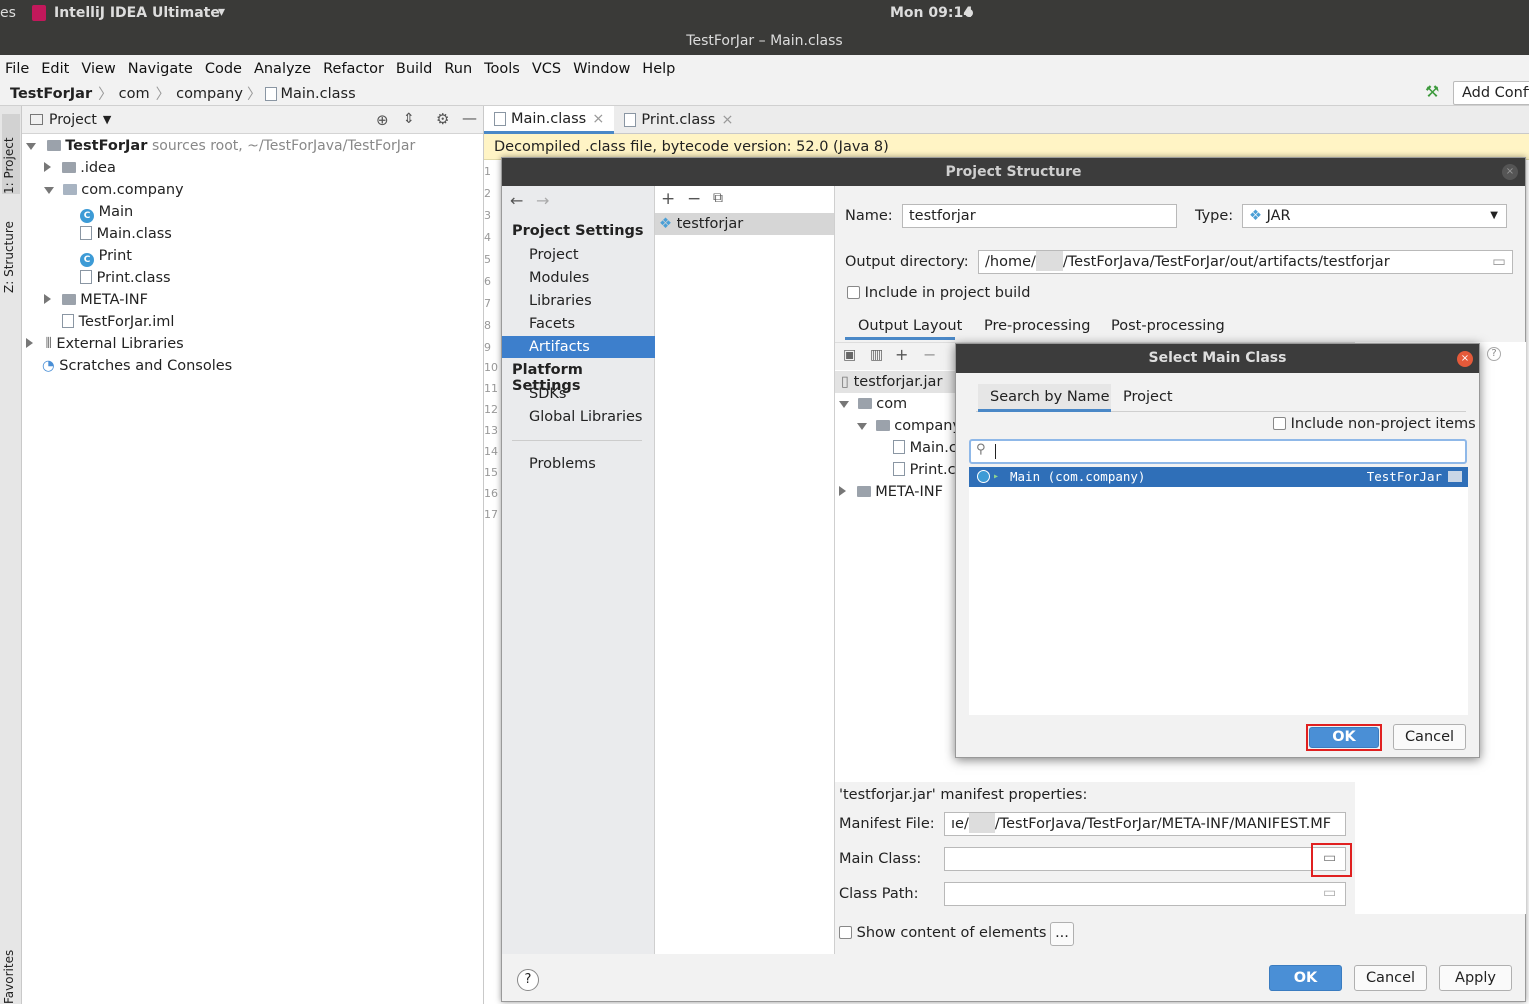 The height and width of the screenshot is (1004, 1529). I want to click on tool-tab-structure: Z: Structure, so click(9, 250).